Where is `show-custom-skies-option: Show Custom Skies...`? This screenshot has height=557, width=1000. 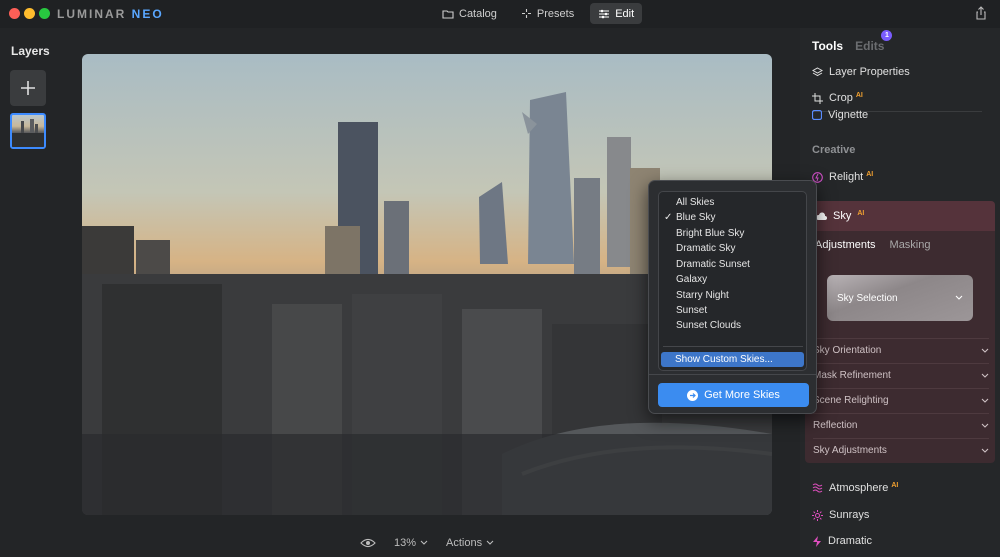
show-custom-skies-option: Show Custom Skies... is located at coordinates (732, 359).